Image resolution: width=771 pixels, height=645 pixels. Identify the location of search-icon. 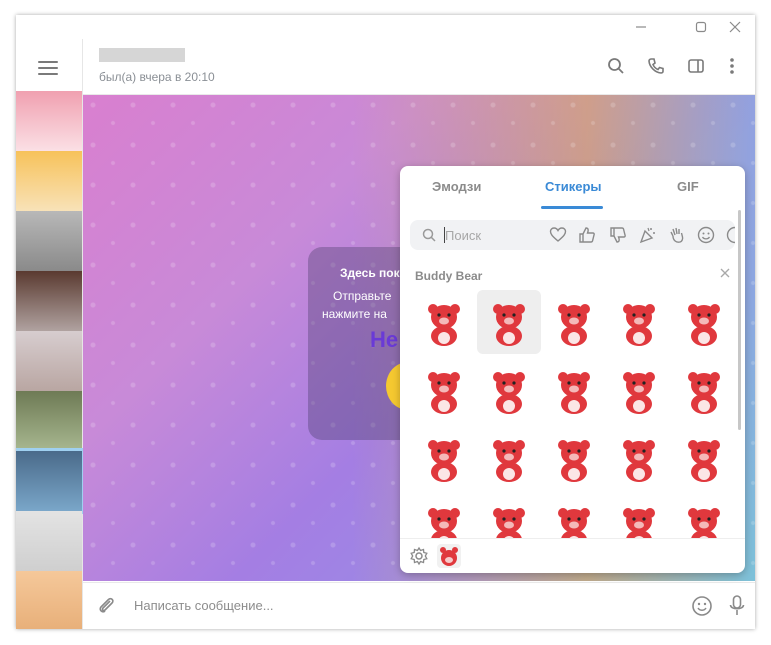
(616, 66).